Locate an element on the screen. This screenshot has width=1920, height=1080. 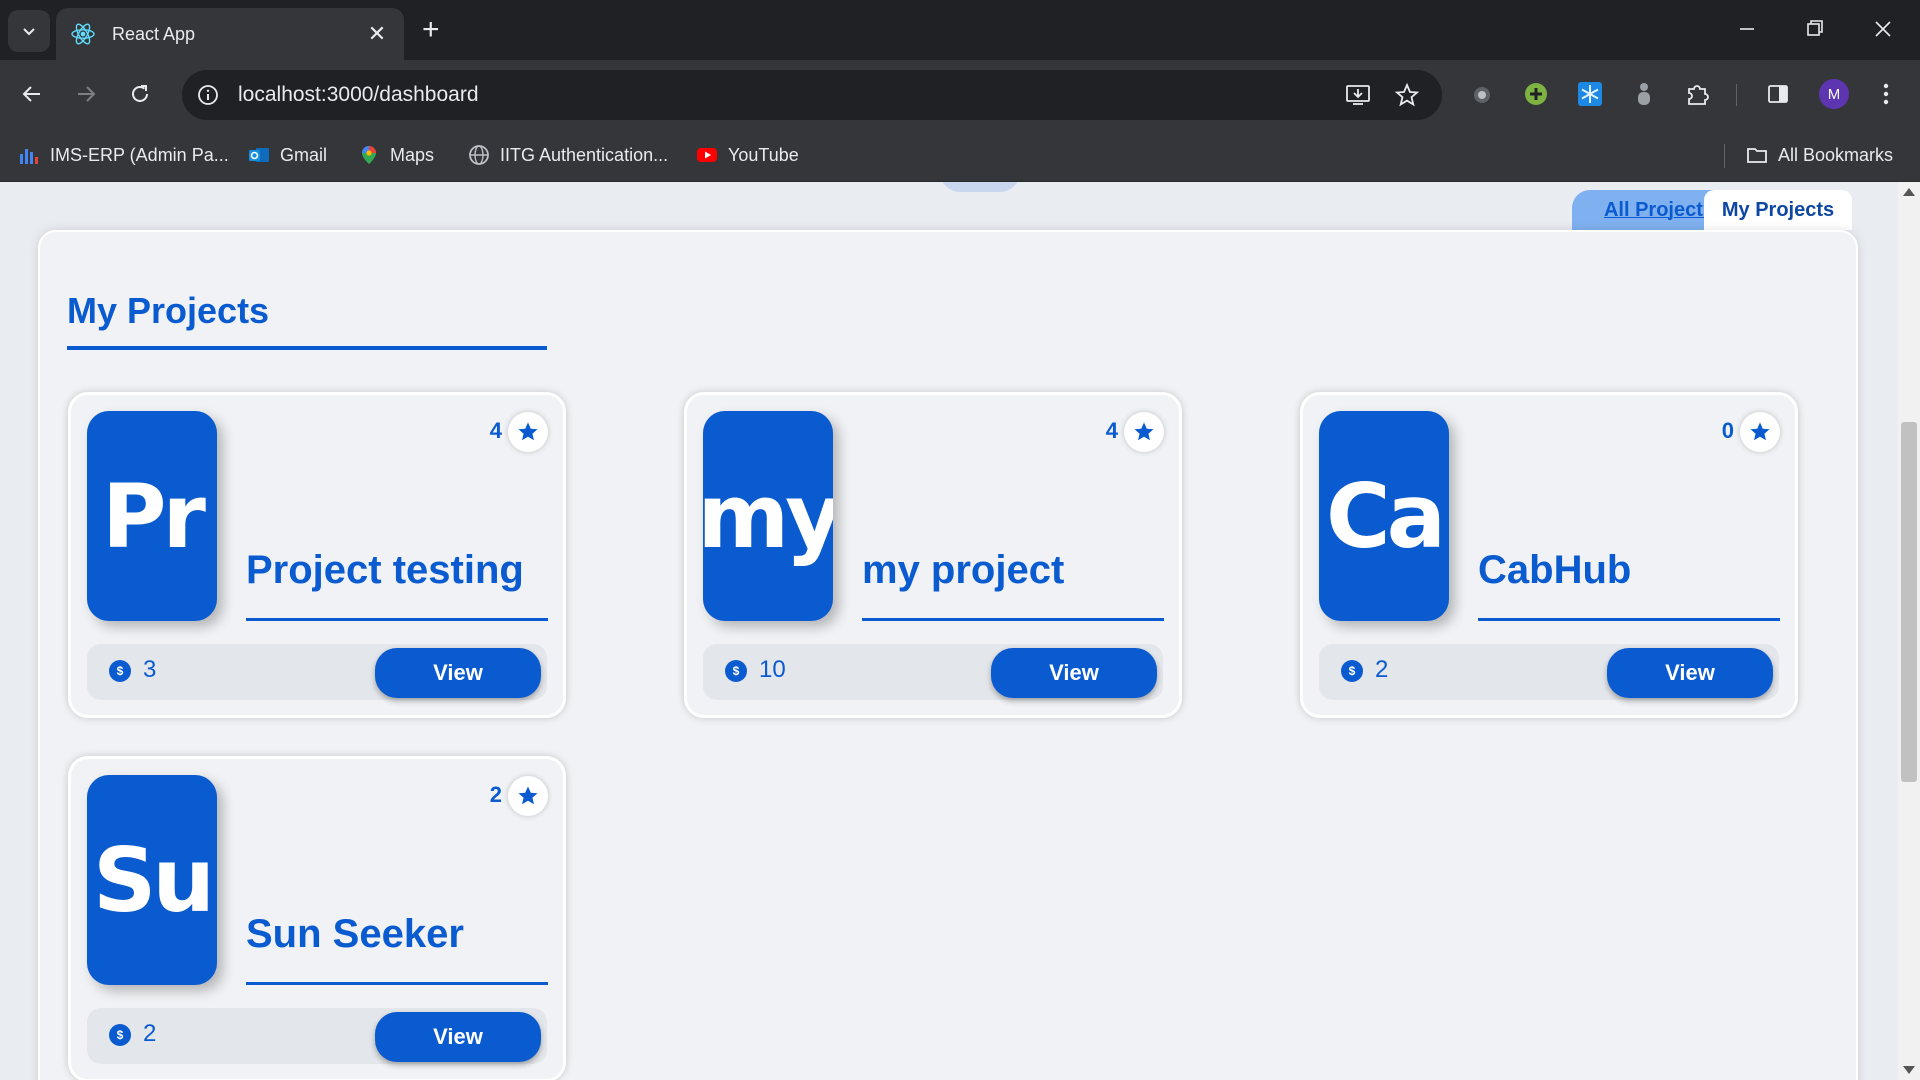
project-initials: Su is located at coordinates (153, 880).